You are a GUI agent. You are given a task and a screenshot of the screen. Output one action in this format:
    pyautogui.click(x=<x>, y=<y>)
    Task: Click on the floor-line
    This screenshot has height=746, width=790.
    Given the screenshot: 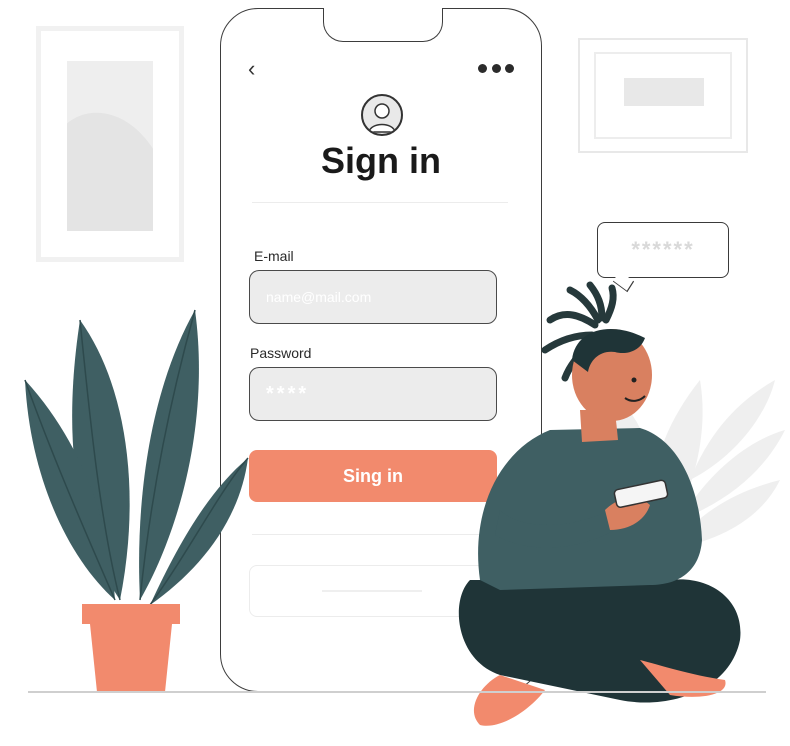 What is the action you would take?
    pyautogui.click(x=397, y=692)
    